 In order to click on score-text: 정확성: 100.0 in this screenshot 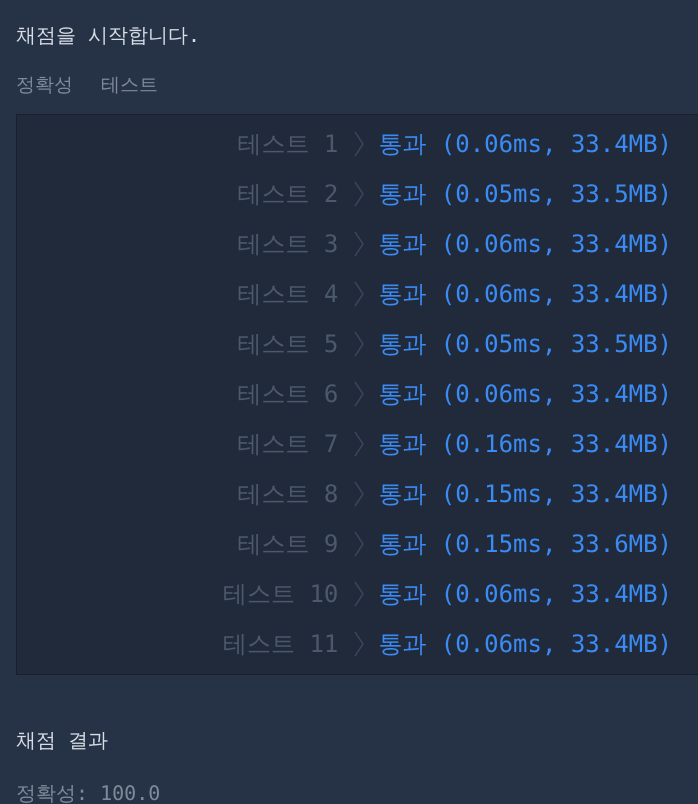, I will do `click(89, 792)`.